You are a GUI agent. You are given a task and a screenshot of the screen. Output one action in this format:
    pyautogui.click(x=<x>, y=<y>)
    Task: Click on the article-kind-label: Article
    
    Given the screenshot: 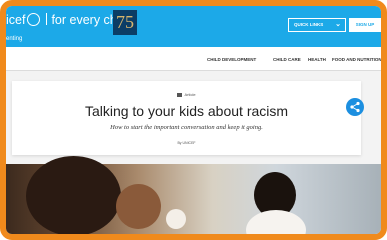 What is the action you would take?
    pyautogui.click(x=190, y=94)
    